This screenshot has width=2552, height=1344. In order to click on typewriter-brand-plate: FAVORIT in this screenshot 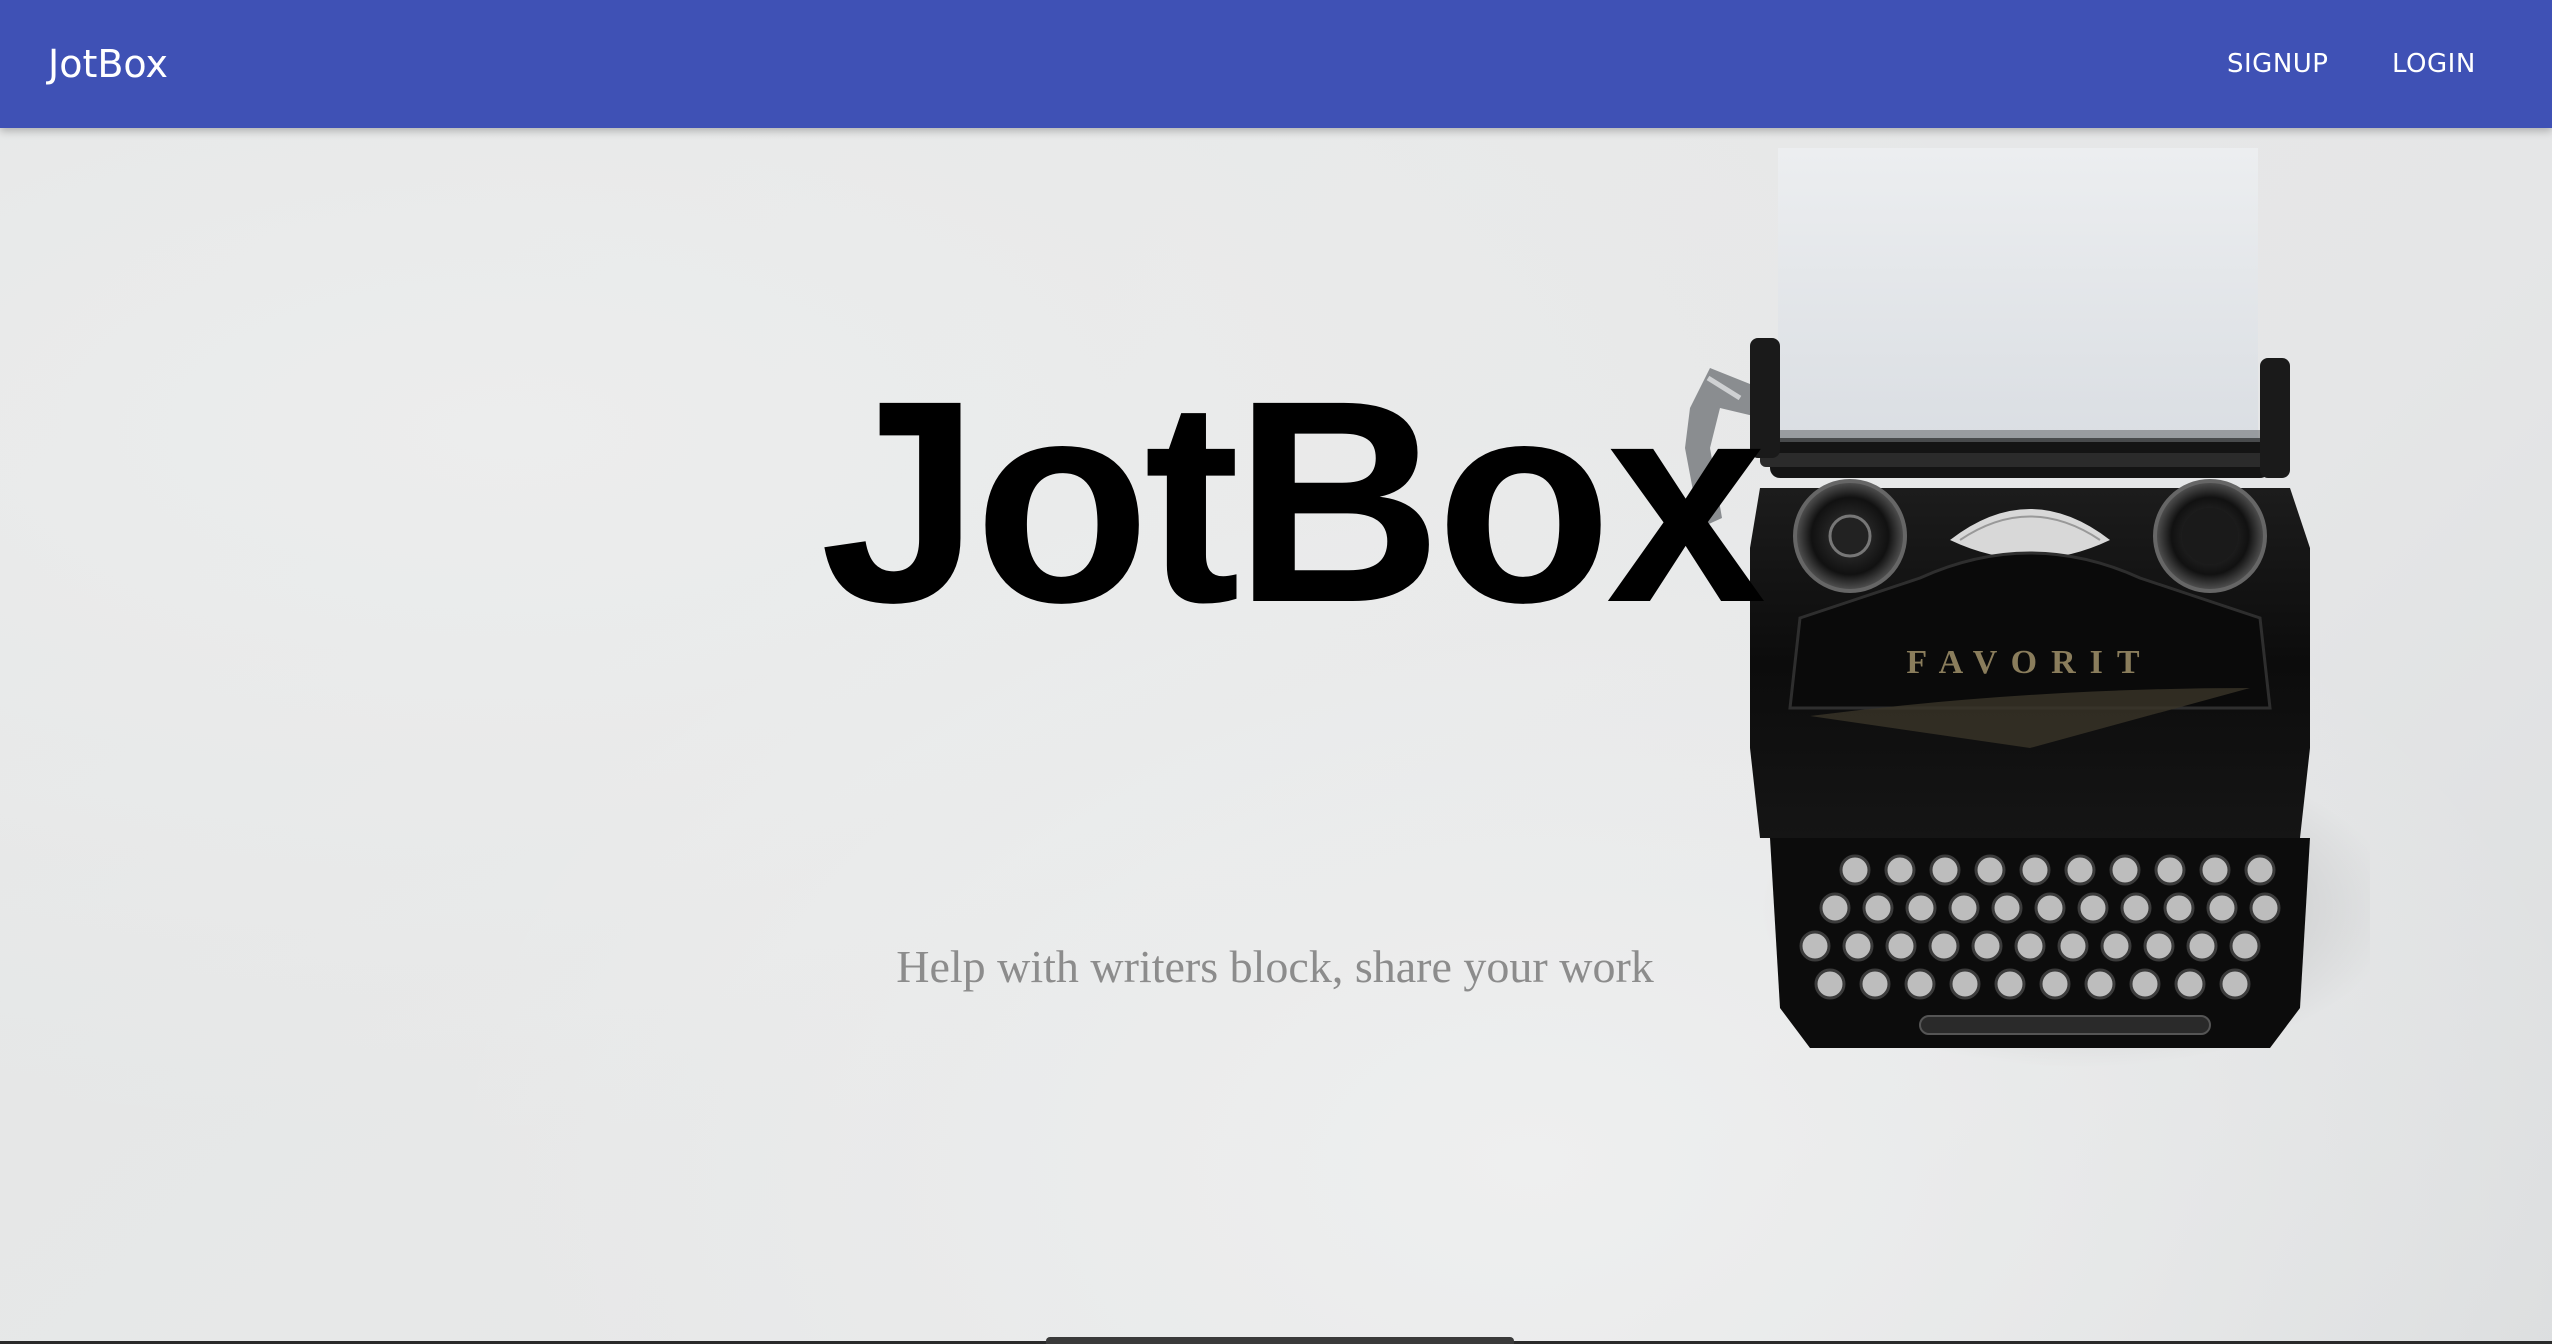, I will do `click(2029, 662)`.